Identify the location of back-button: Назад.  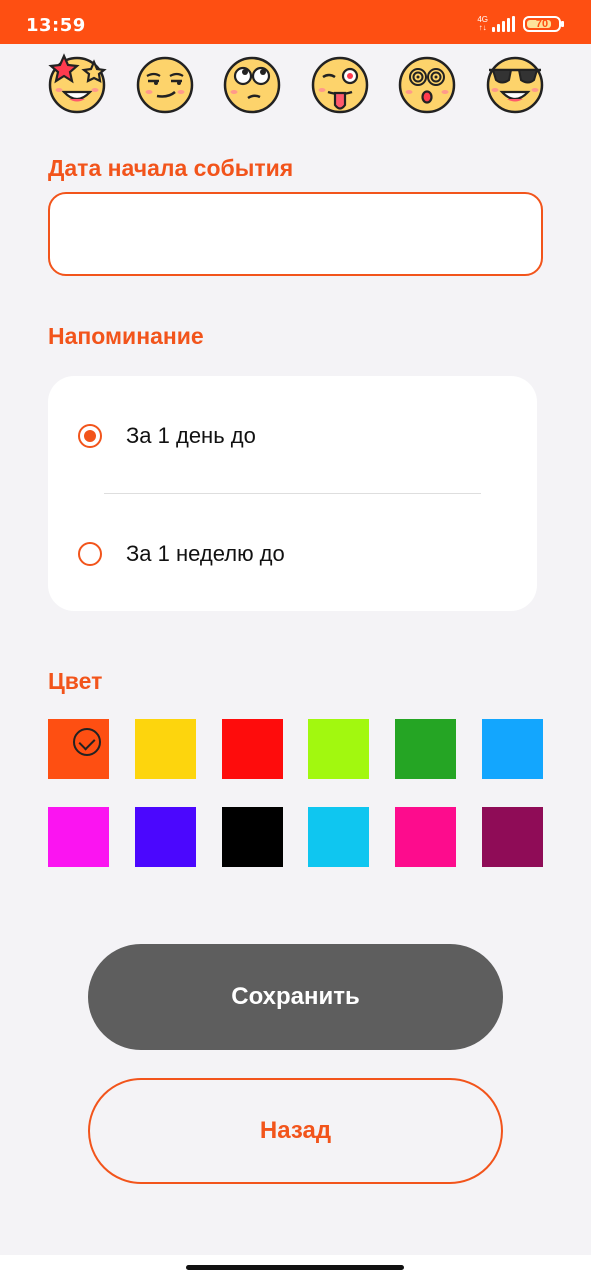
(295, 1131).